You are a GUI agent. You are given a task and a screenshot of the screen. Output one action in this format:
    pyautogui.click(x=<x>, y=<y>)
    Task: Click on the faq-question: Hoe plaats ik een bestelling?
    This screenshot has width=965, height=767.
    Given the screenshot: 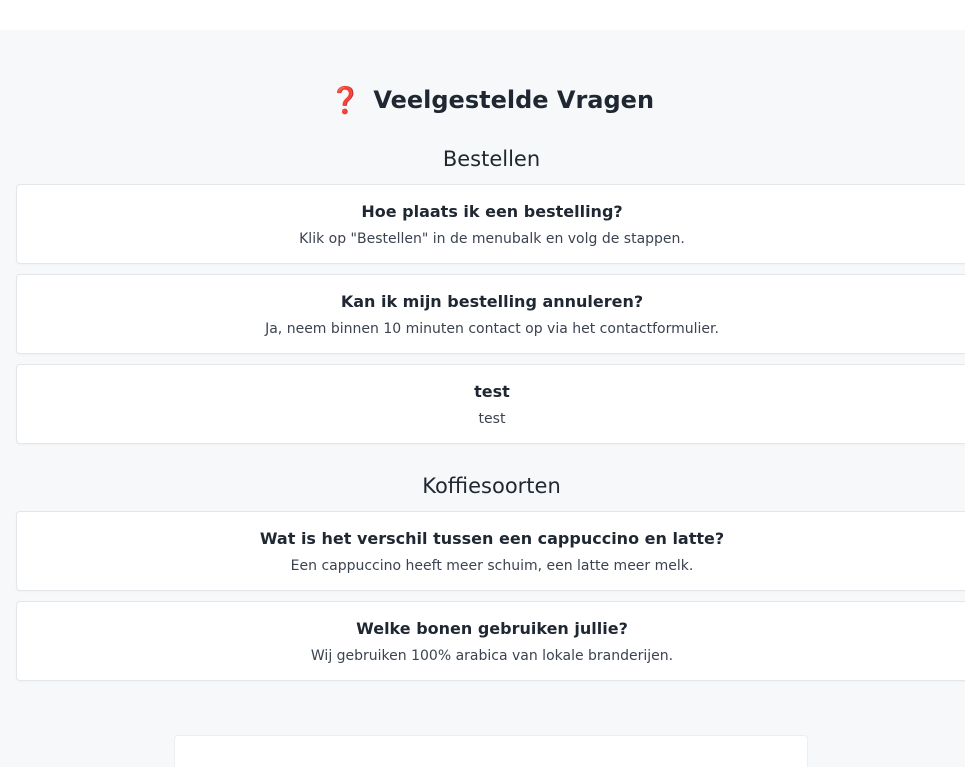 What is the action you would take?
    pyautogui.click(x=492, y=211)
    